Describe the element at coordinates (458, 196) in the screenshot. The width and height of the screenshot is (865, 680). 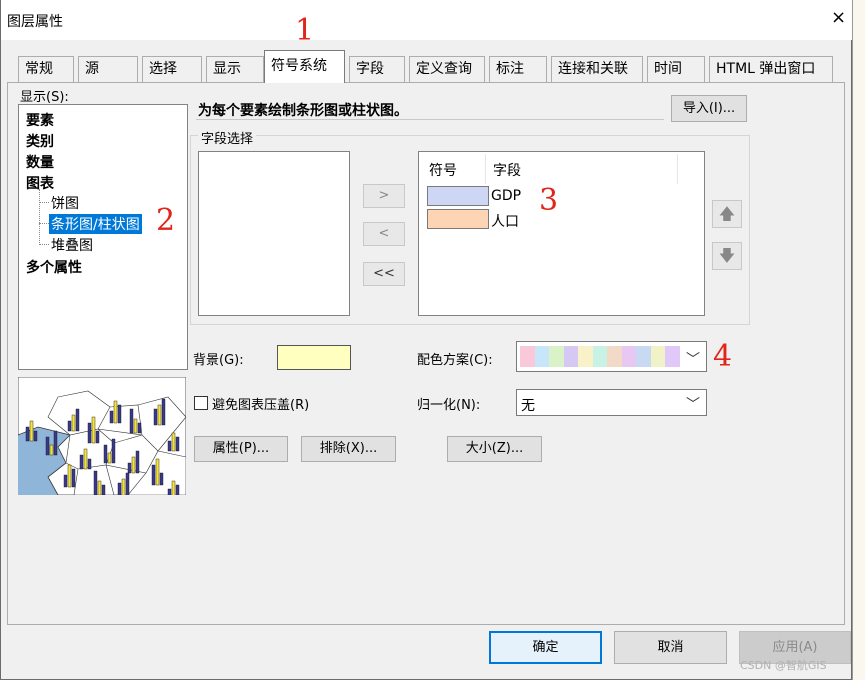
I see `gdp-symbol-swatch` at that location.